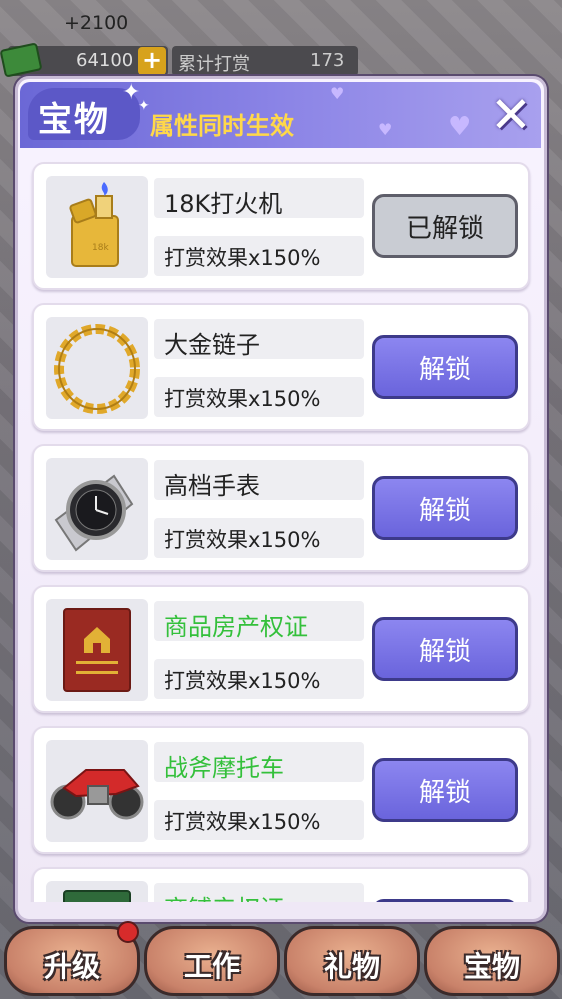 The width and height of the screenshot is (562, 999). Describe the element at coordinates (351, 966) in the screenshot. I see `nav-gift-label: 礼物` at that location.